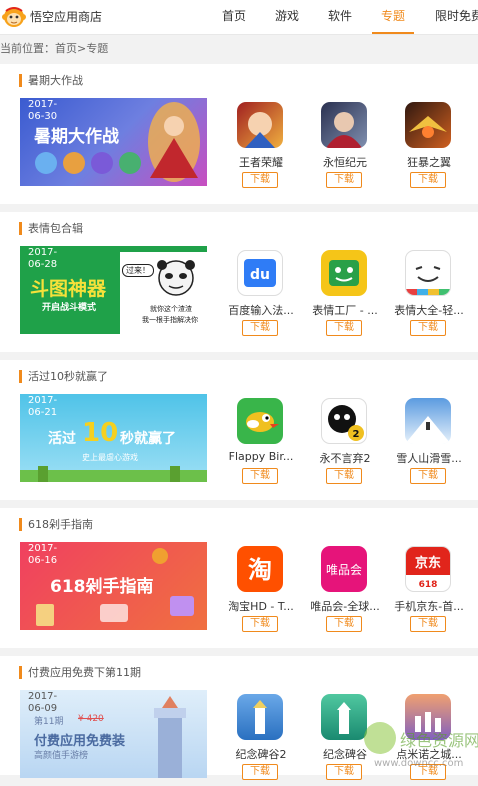 This screenshot has height=786, width=478. Describe the element at coordinates (171, 309) in the screenshot. I see `meme-caption-1: 就你这个渣渣` at that location.